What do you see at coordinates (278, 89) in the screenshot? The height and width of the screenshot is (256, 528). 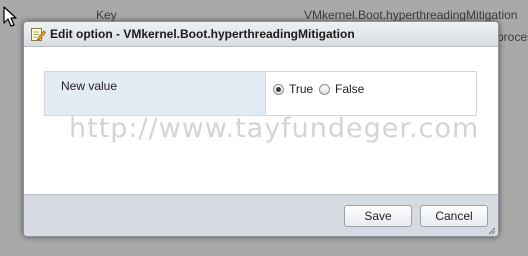 I see `true-radio-button` at bounding box center [278, 89].